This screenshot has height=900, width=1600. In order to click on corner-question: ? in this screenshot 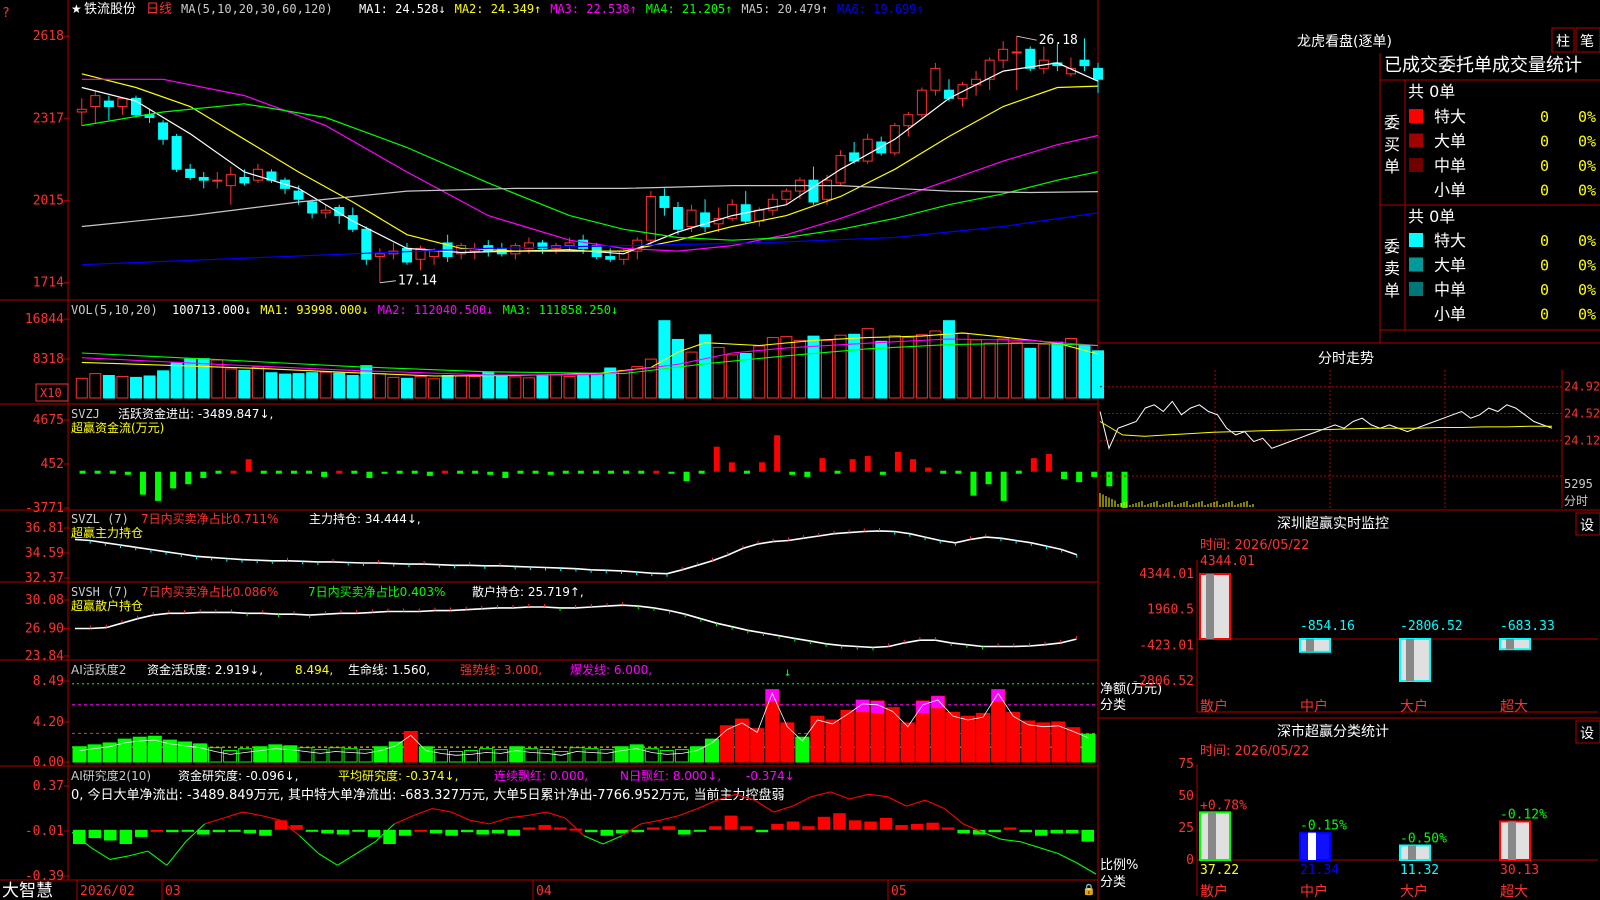, I will do `click(6, 13)`.